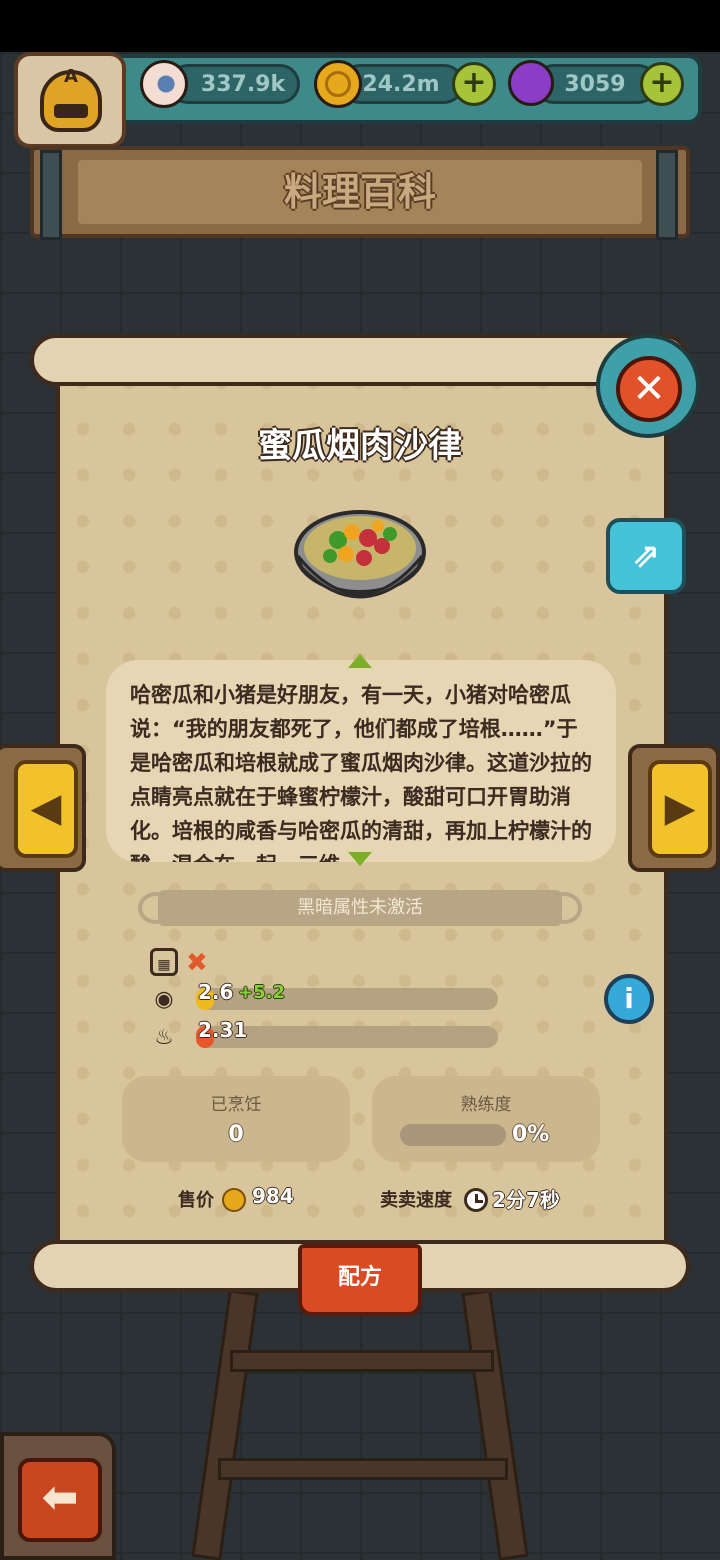  Describe the element at coordinates (360, 1280) in the screenshot. I see `recipe-tab: 配方` at that location.